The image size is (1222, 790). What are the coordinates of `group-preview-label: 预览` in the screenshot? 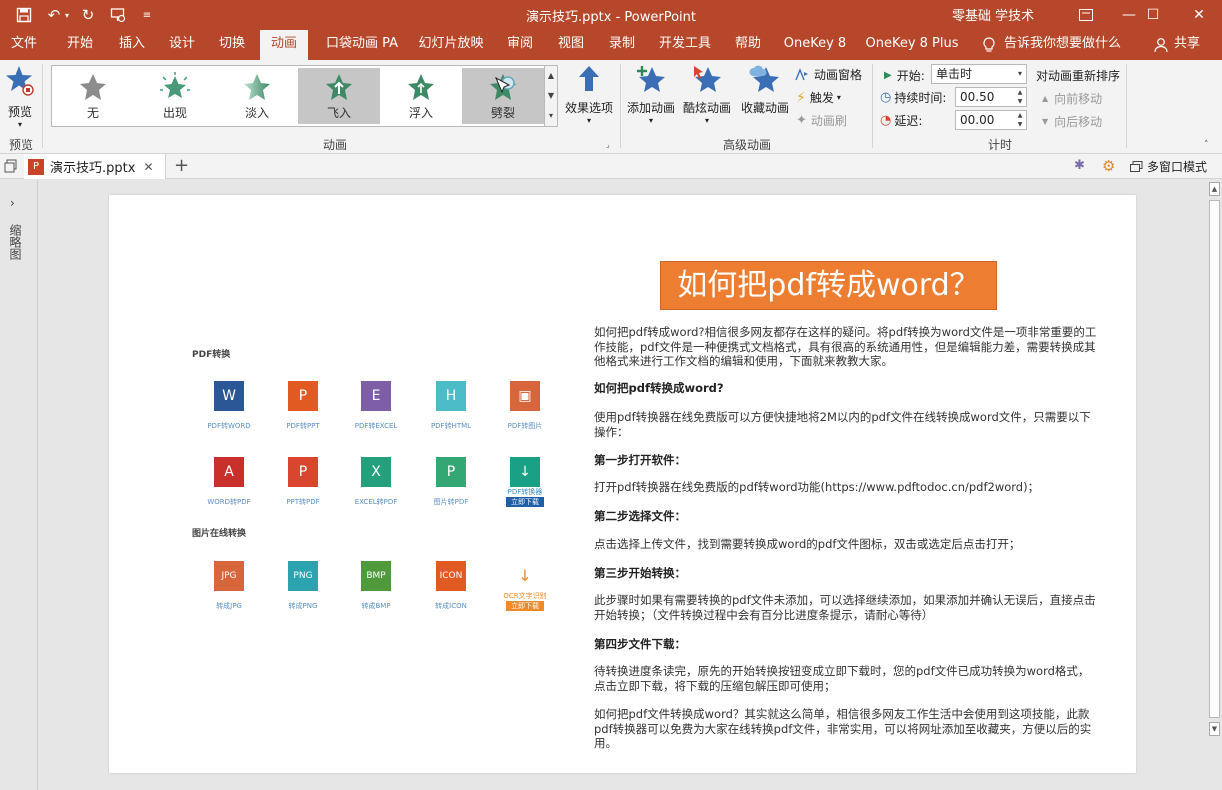 It's located at (20, 145).